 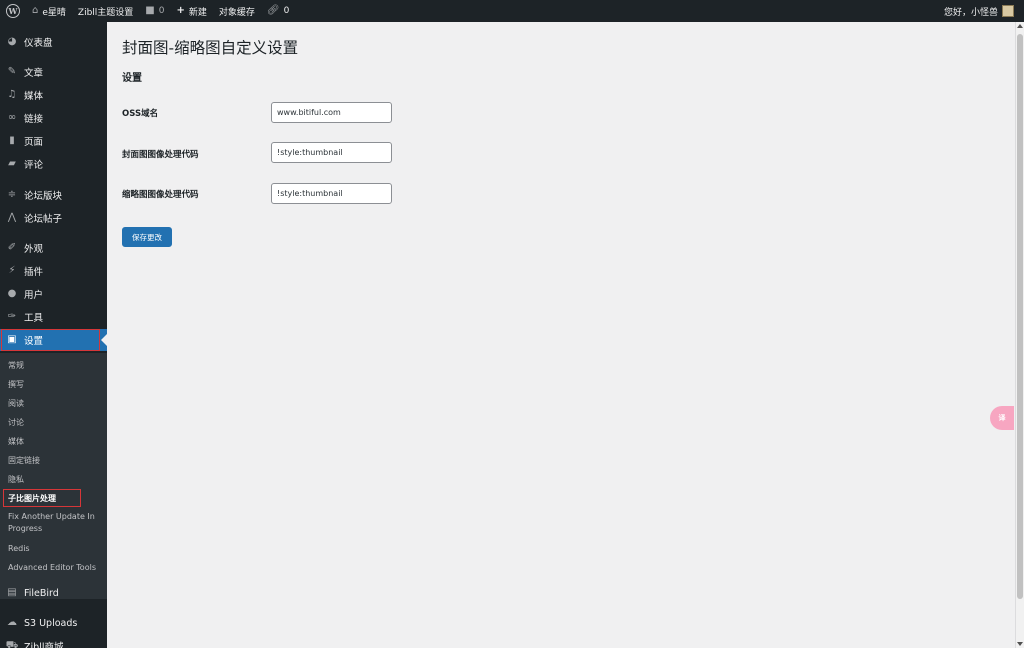 I want to click on menu-label: 论坛帖子, so click(x=43, y=219).